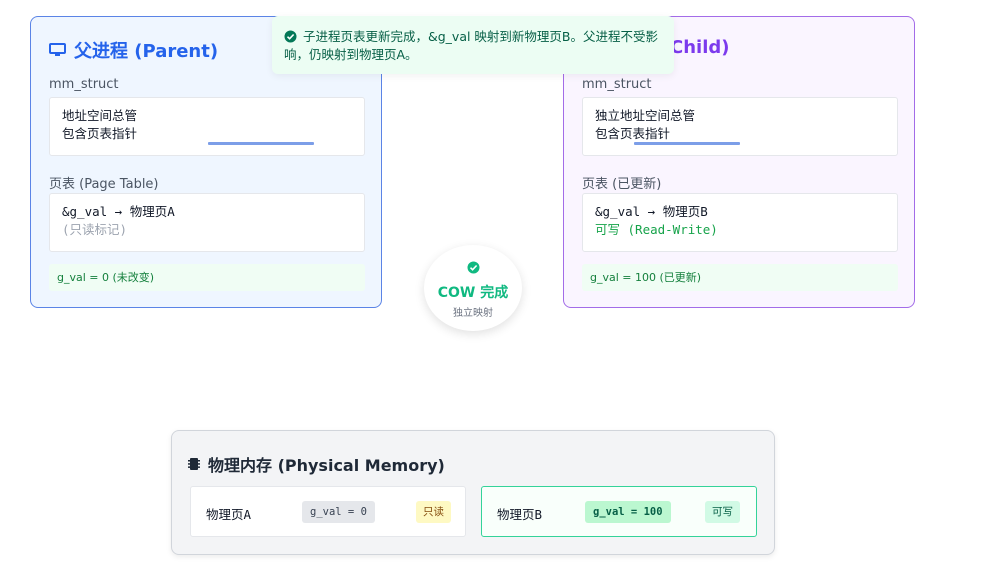  What do you see at coordinates (645, 115) in the screenshot?
I see `child-mm-line1: 独立地址空间总管` at bounding box center [645, 115].